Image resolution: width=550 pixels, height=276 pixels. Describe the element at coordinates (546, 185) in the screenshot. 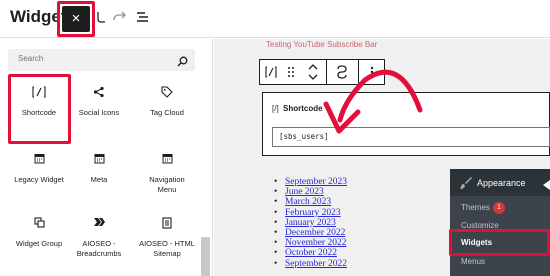

I see `menu-current-arrow` at that location.